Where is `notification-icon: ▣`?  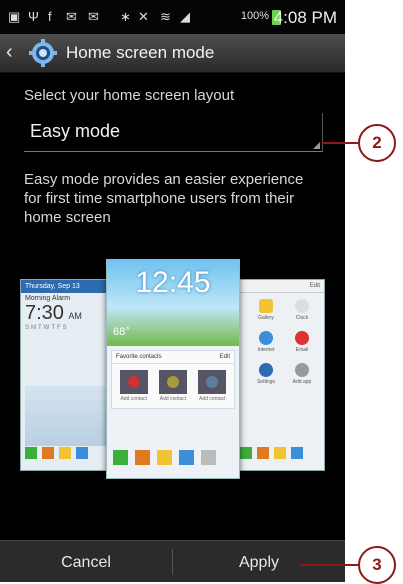
notification-icon: ▣ is located at coordinates (14, 16).